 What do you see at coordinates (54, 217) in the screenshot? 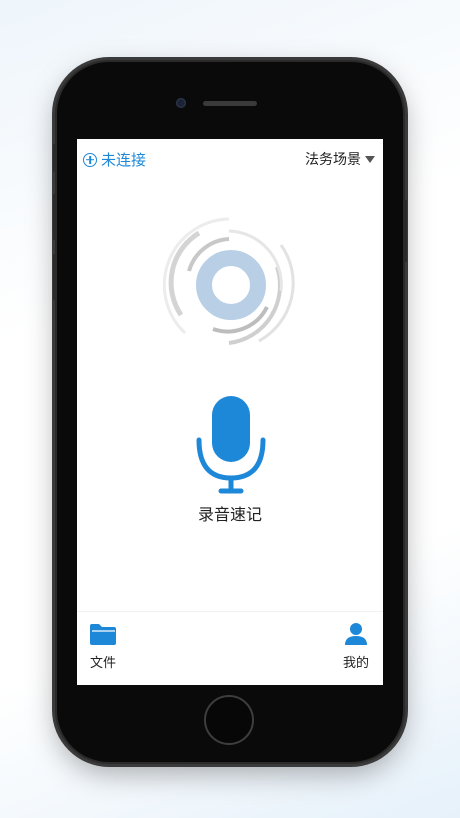
I see `volume-up-button` at bounding box center [54, 217].